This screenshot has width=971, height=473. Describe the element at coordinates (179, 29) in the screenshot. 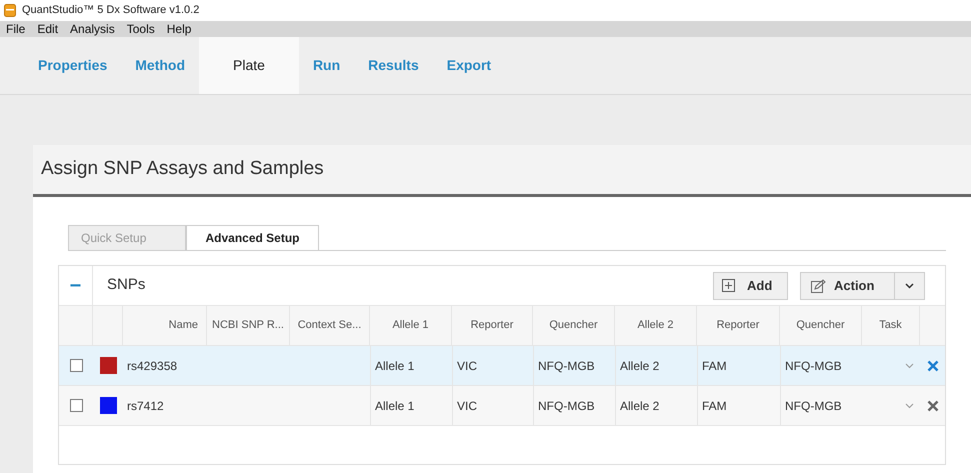

I see `menu-item: Help` at that location.